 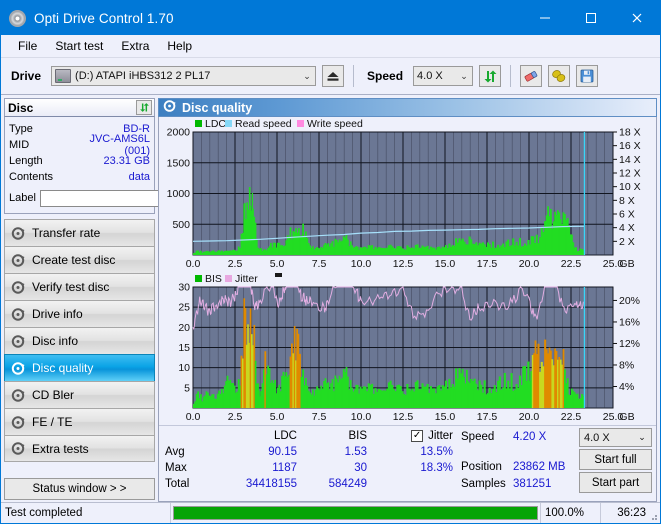 What do you see at coordinates (193, 417) in the screenshot?
I see `svg-text: 0.0` at bounding box center [193, 417].